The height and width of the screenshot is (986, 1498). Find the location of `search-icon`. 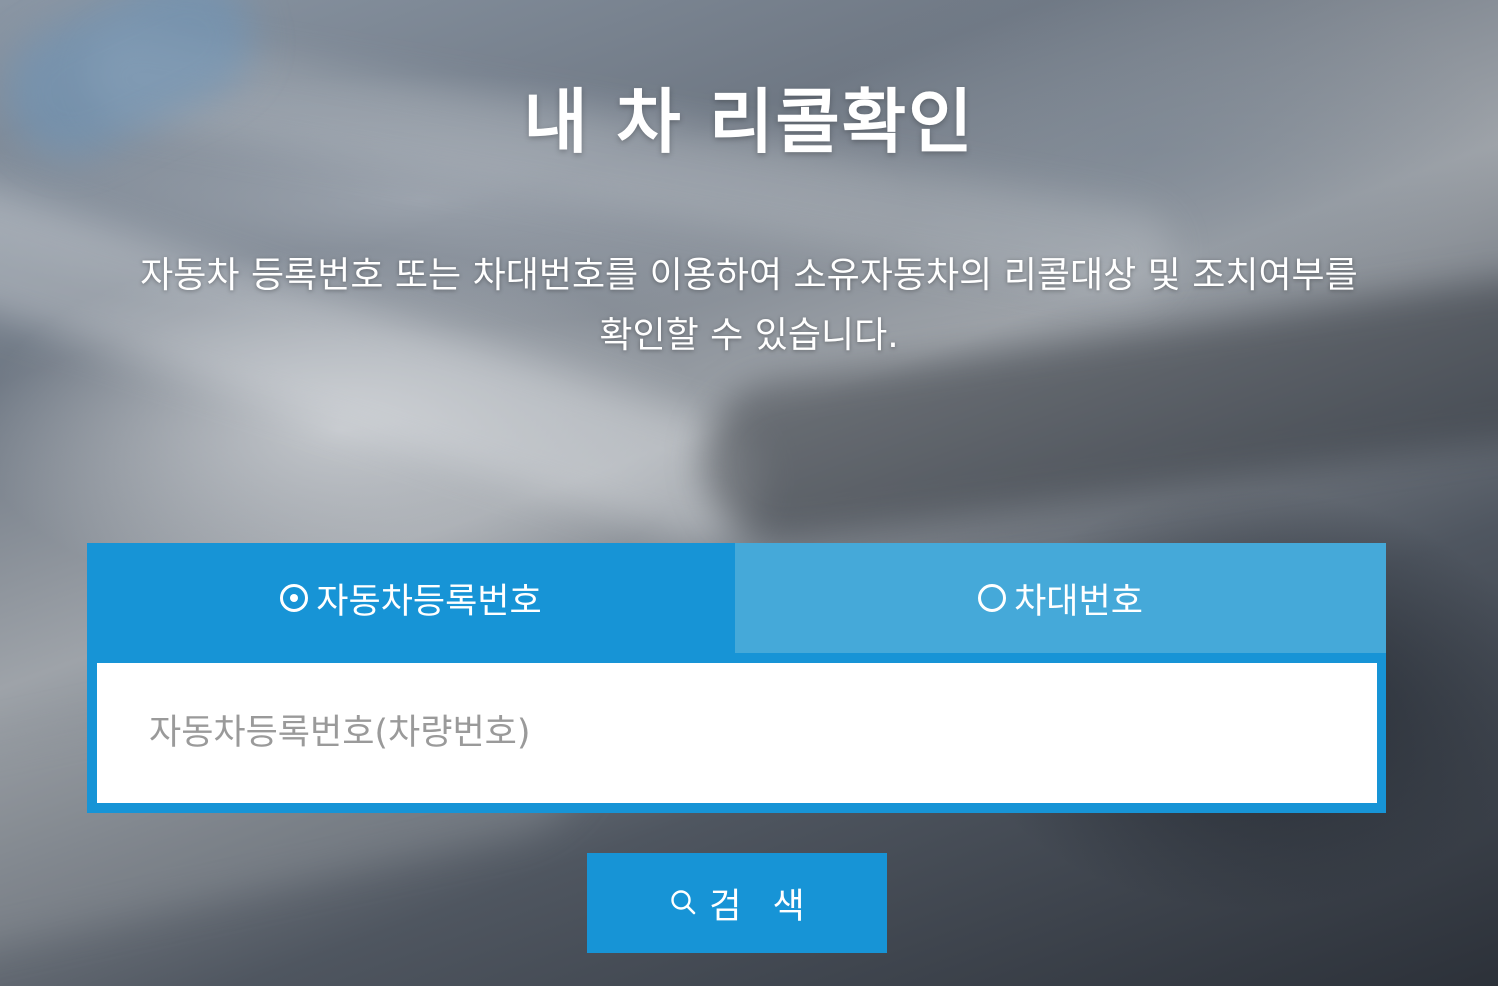

search-icon is located at coordinates (683, 902).